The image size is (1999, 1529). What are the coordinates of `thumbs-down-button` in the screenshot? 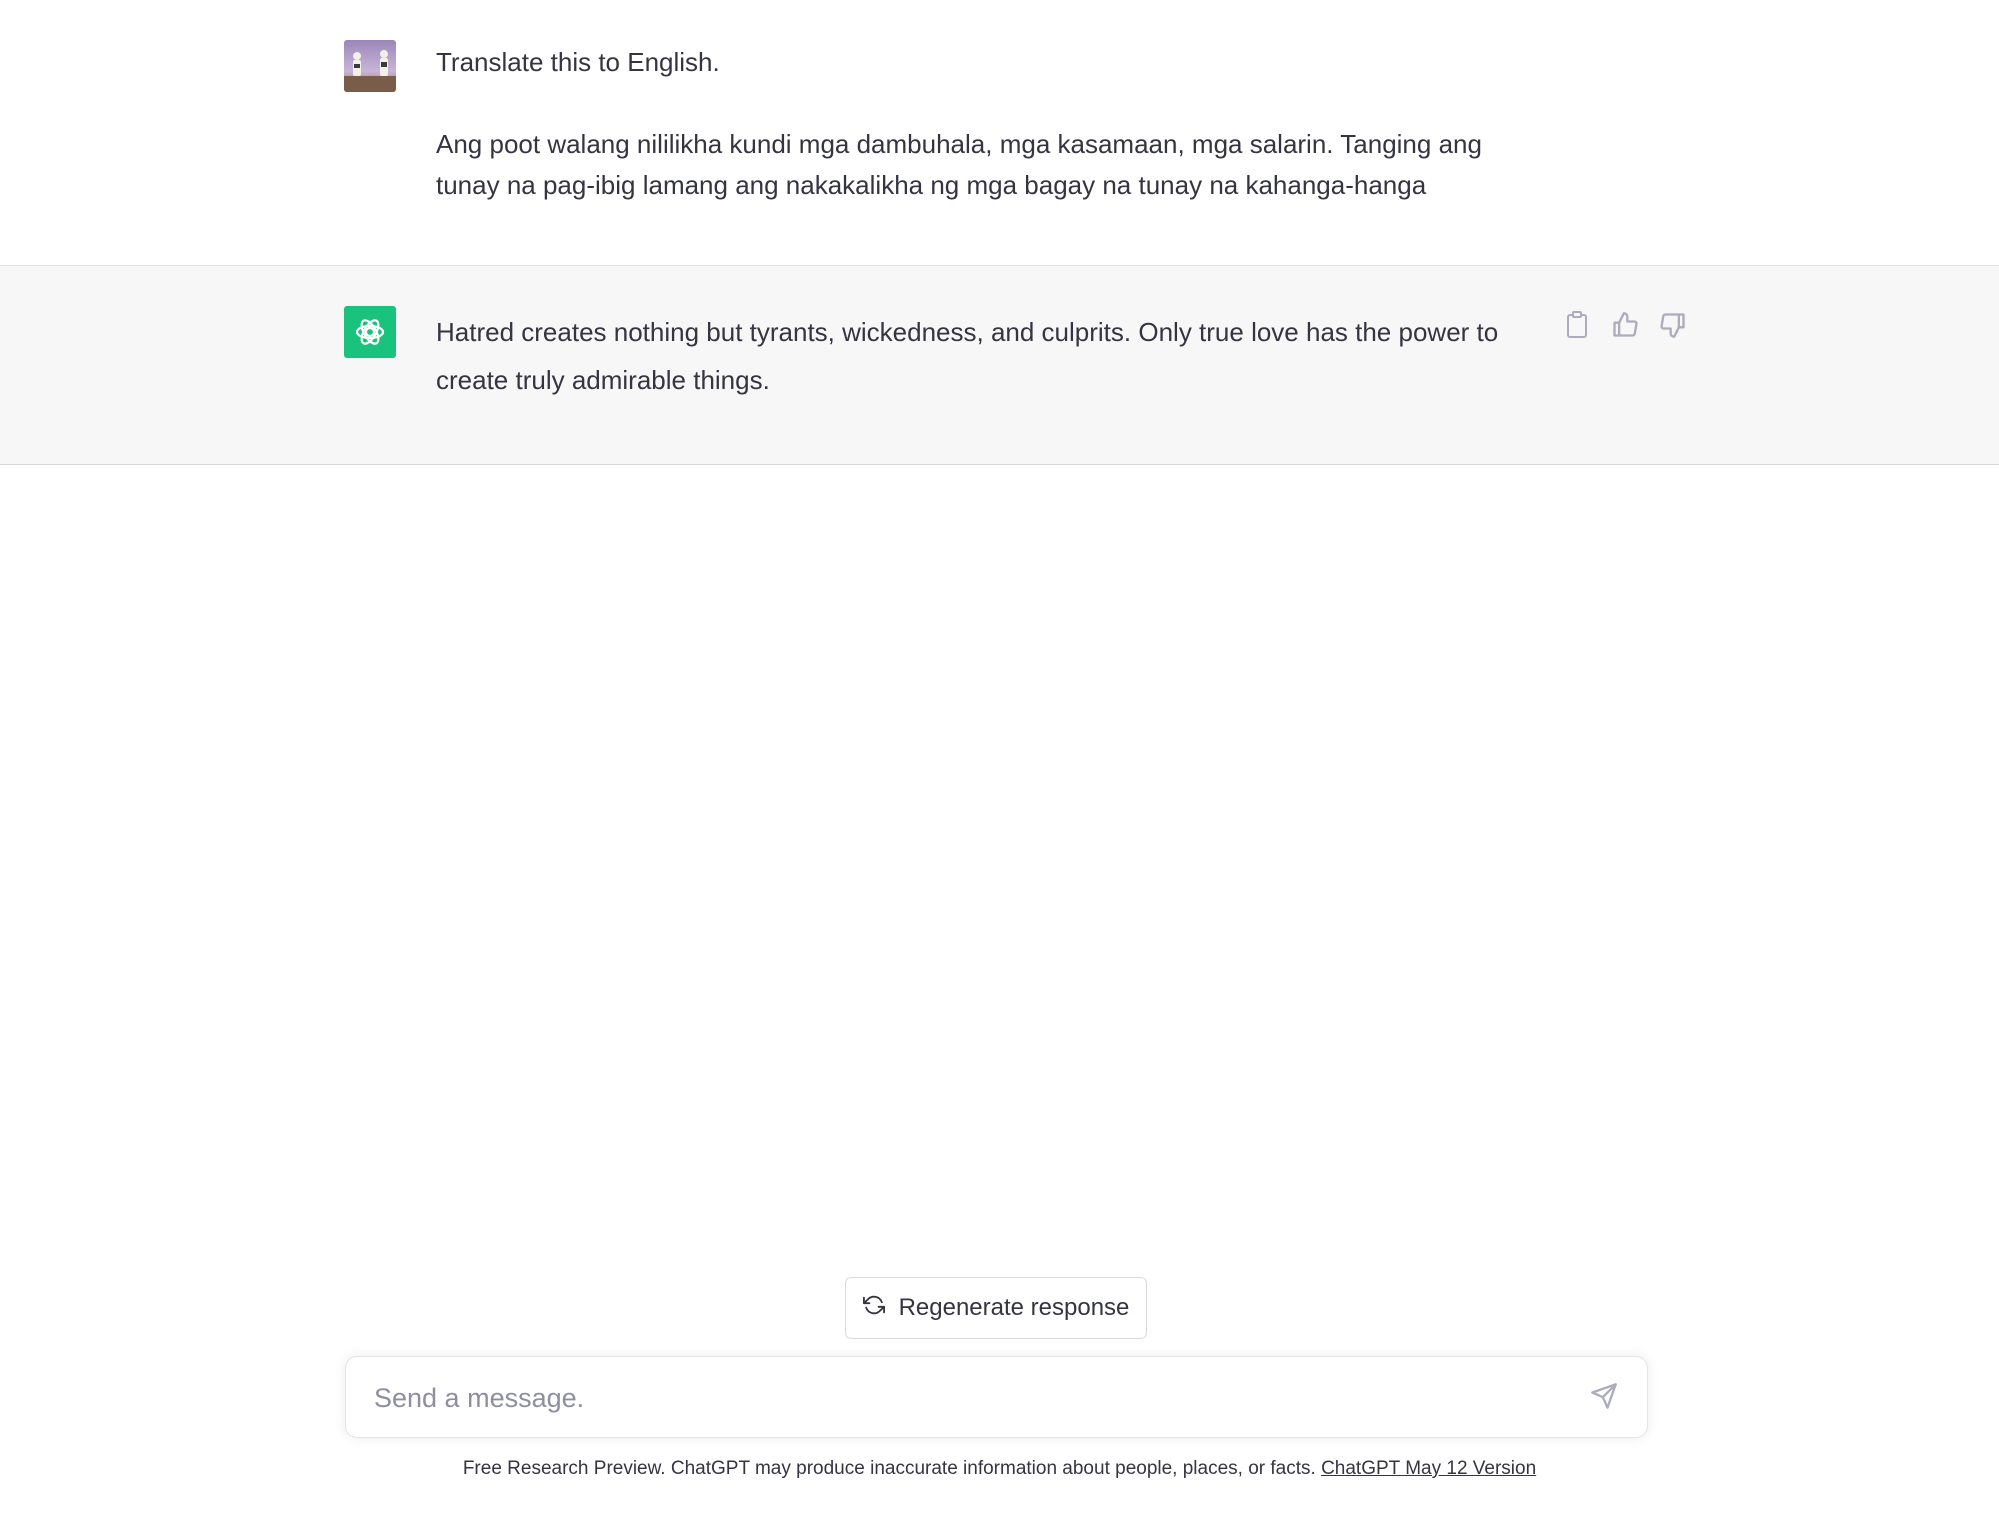 It's located at (1673, 327).